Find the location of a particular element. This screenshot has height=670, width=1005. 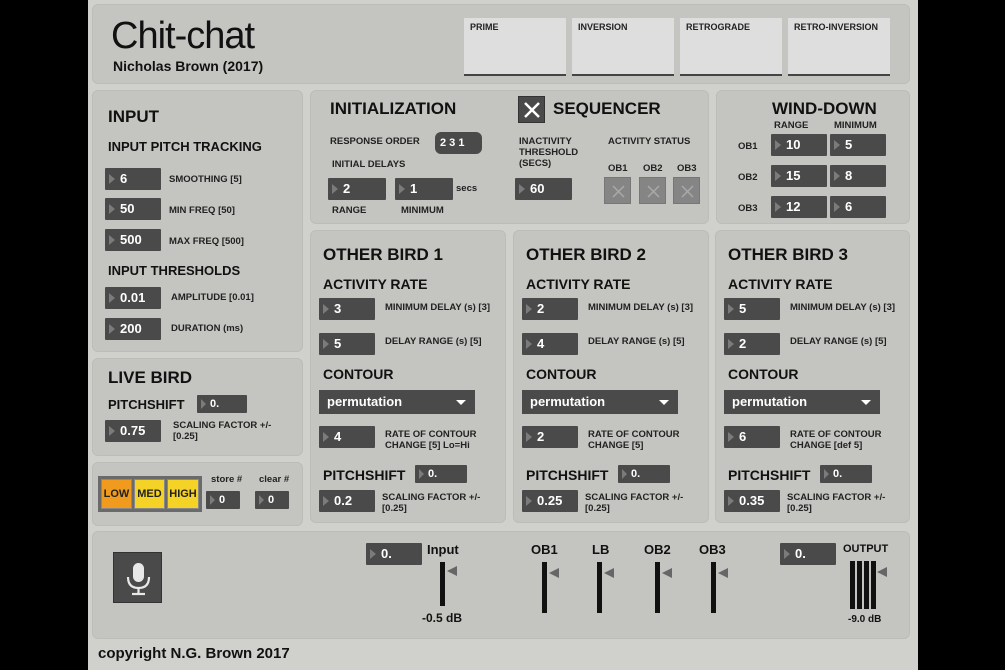

bird-1-min-delay-number: 3 is located at coordinates (347, 309).